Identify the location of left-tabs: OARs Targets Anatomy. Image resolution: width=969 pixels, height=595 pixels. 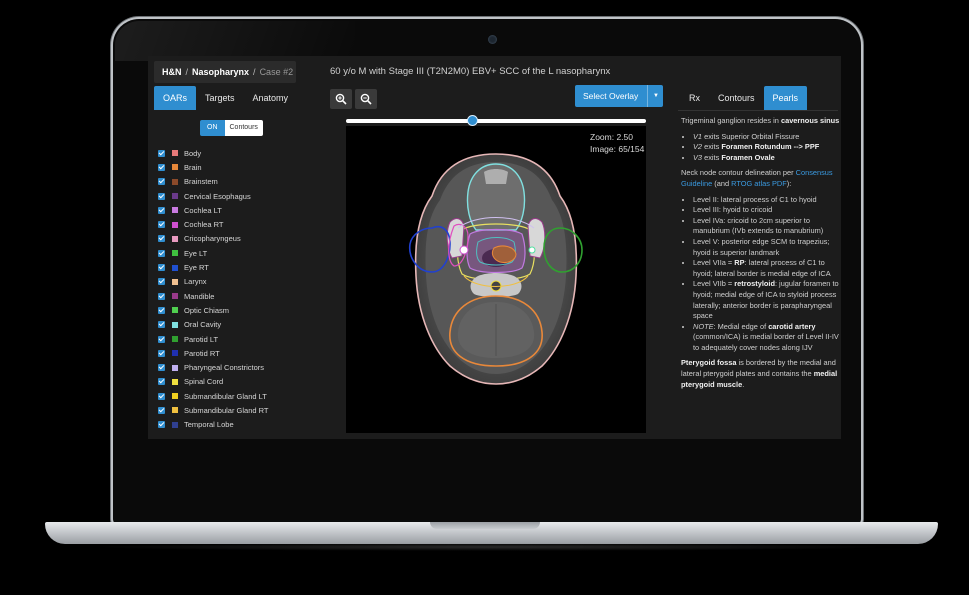
(225, 98).